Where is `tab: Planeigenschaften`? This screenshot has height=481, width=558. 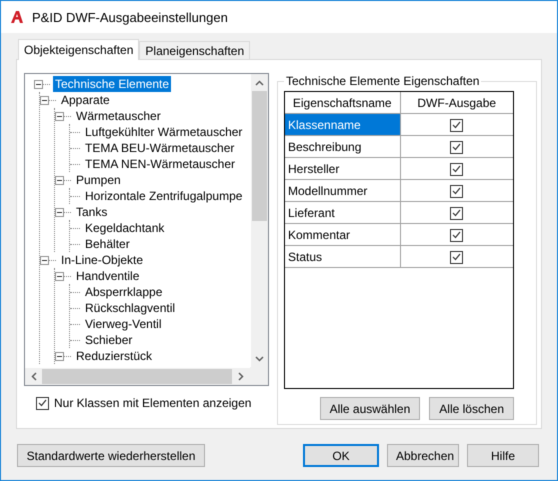 tab: Planeigenschaften is located at coordinates (194, 50).